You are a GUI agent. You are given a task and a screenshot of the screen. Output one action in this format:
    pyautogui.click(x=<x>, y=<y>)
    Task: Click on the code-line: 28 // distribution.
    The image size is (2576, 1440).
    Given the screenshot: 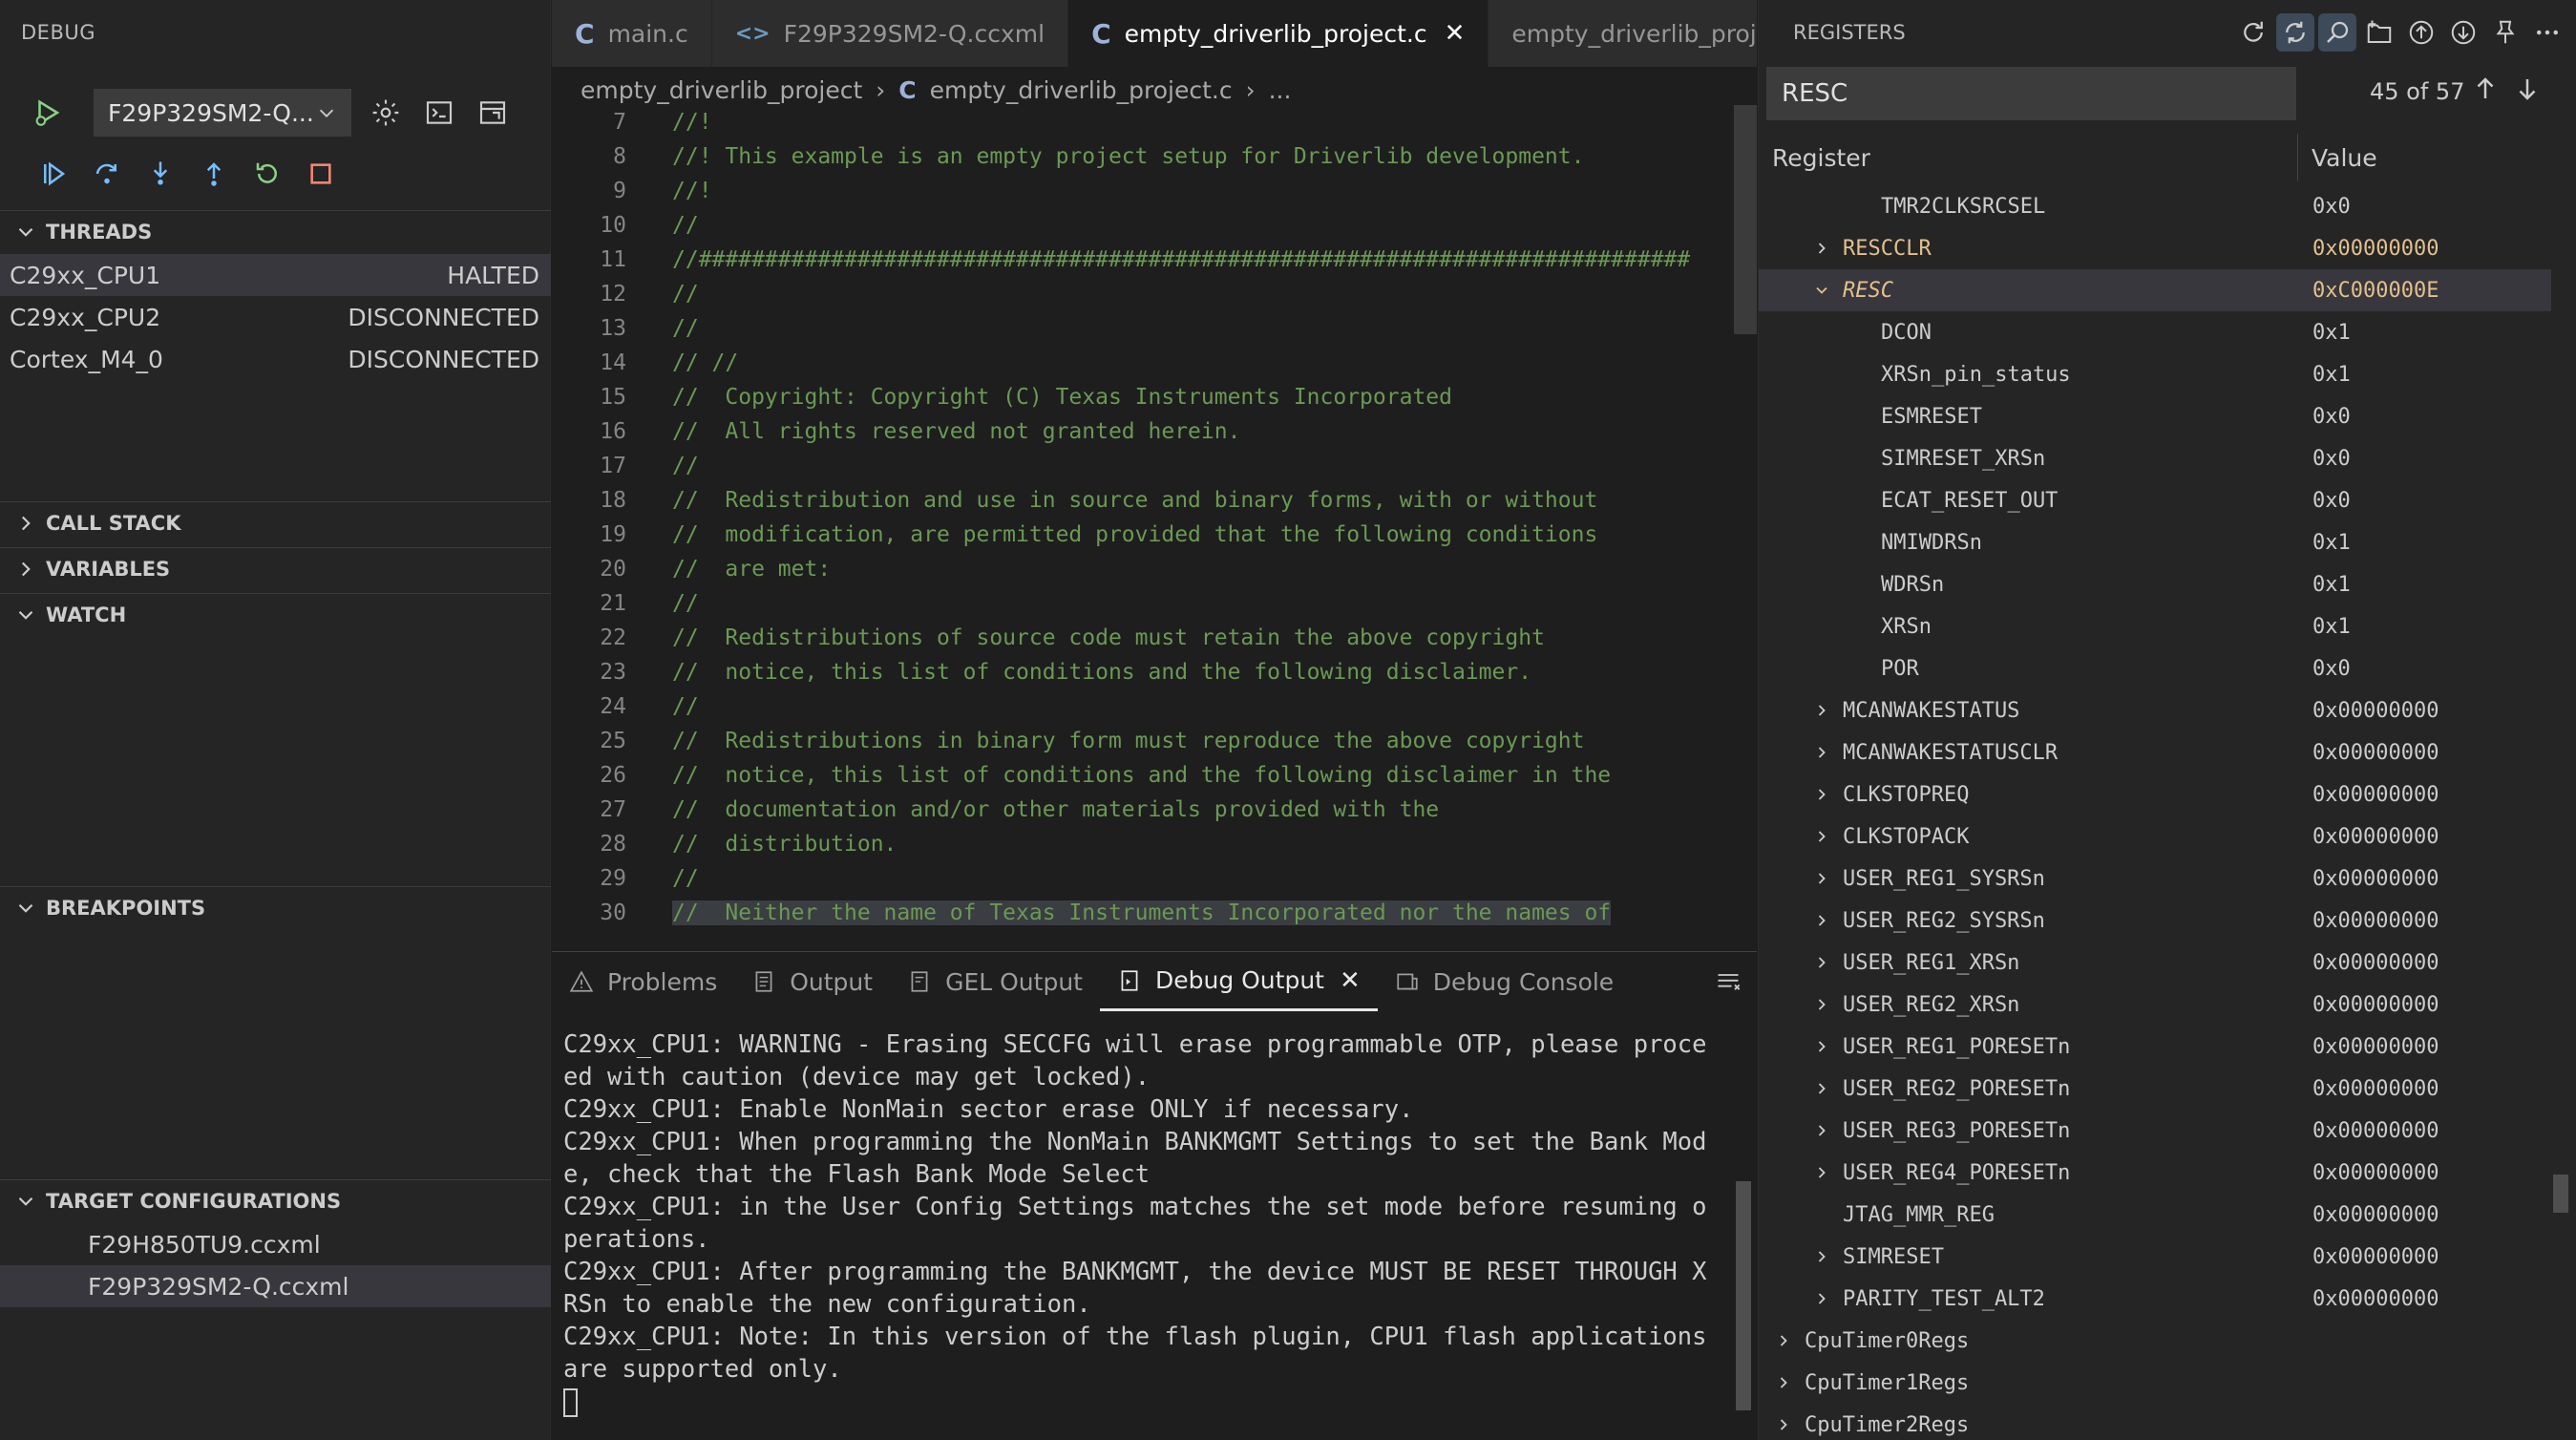 What is the action you would take?
    pyautogui.click(x=1153, y=844)
    